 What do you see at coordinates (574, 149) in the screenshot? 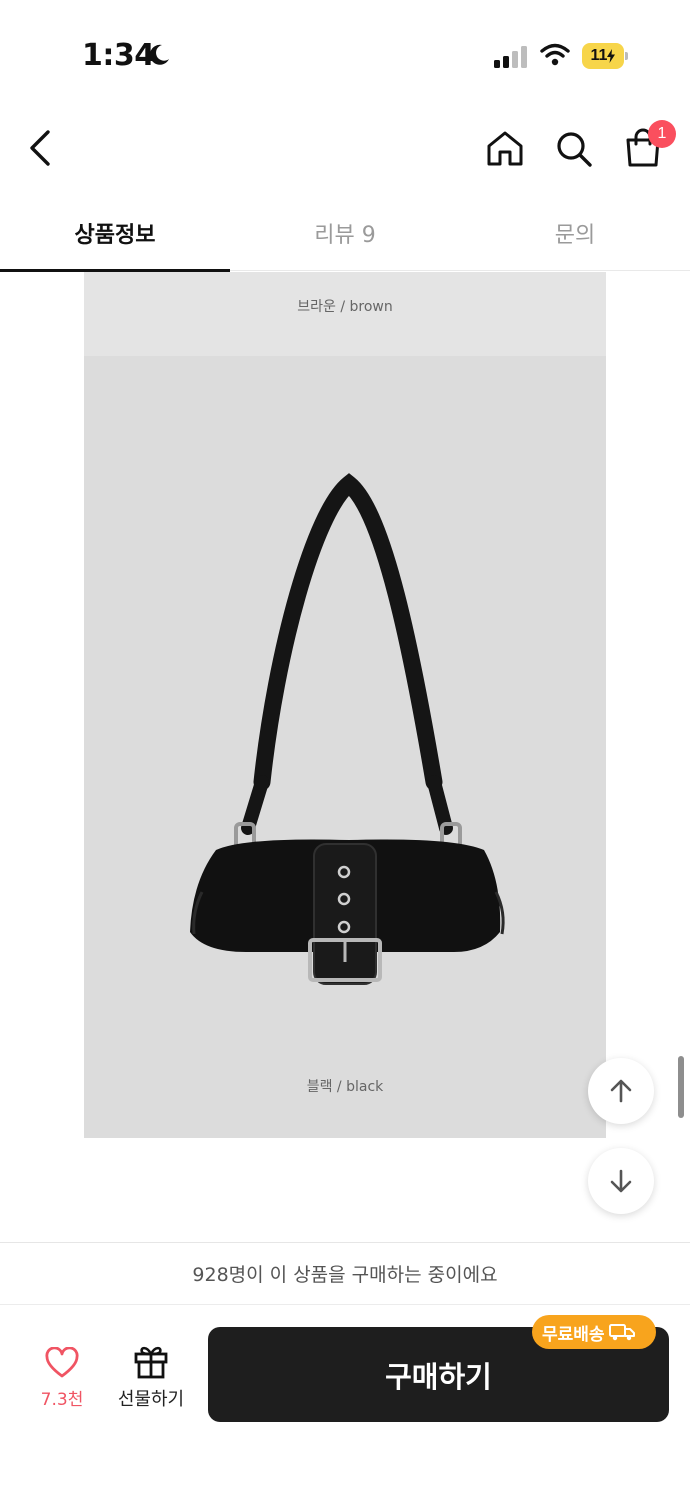
I see `search-icon` at bounding box center [574, 149].